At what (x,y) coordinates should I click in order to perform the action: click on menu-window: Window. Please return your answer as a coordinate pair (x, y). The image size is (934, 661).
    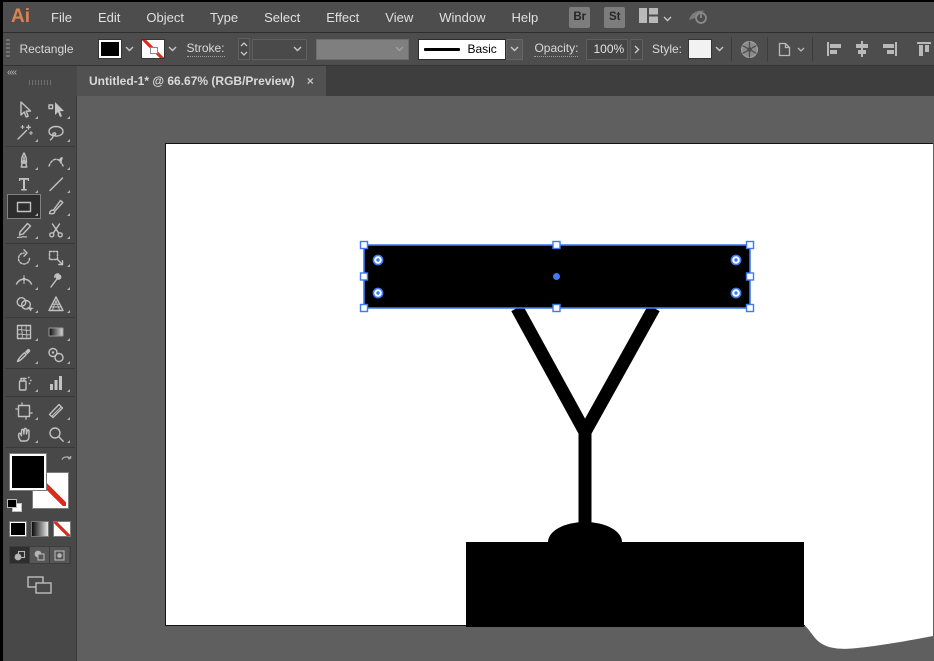
    Looking at the image, I should click on (462, 17).